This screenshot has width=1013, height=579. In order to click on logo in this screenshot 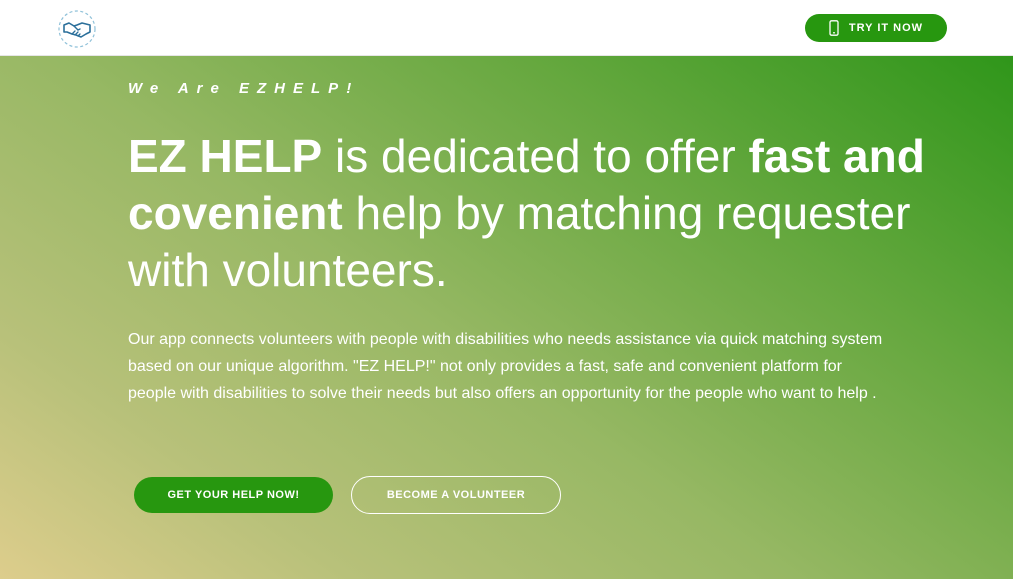, I will do `click(77, 29)`.